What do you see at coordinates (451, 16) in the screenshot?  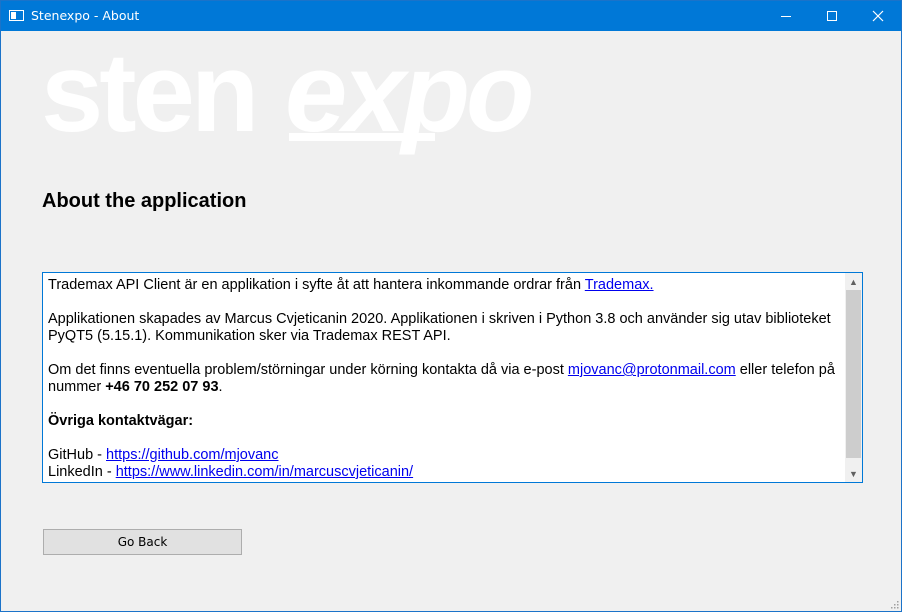 I see `title-bar: Stenexpo - About` at bounding box center [451, 16].